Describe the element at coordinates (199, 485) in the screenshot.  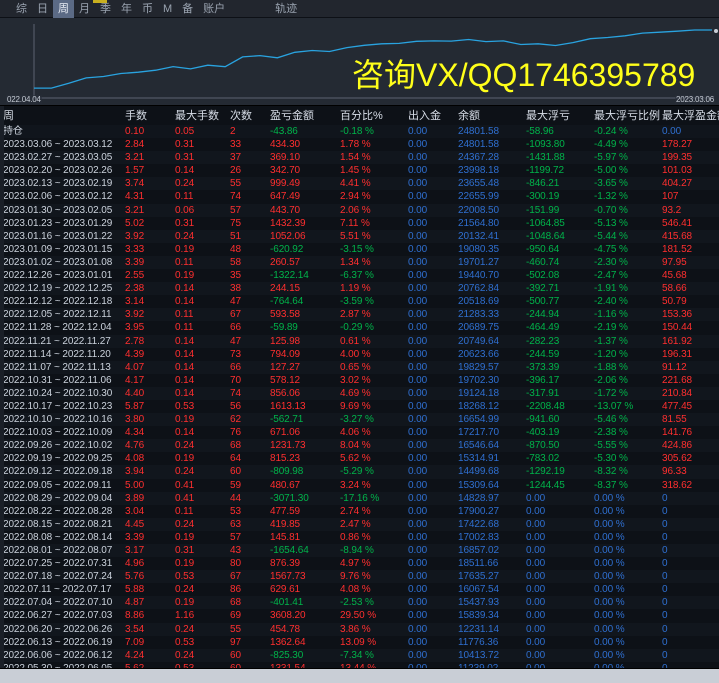
I see `cell: 0.41` at that location.